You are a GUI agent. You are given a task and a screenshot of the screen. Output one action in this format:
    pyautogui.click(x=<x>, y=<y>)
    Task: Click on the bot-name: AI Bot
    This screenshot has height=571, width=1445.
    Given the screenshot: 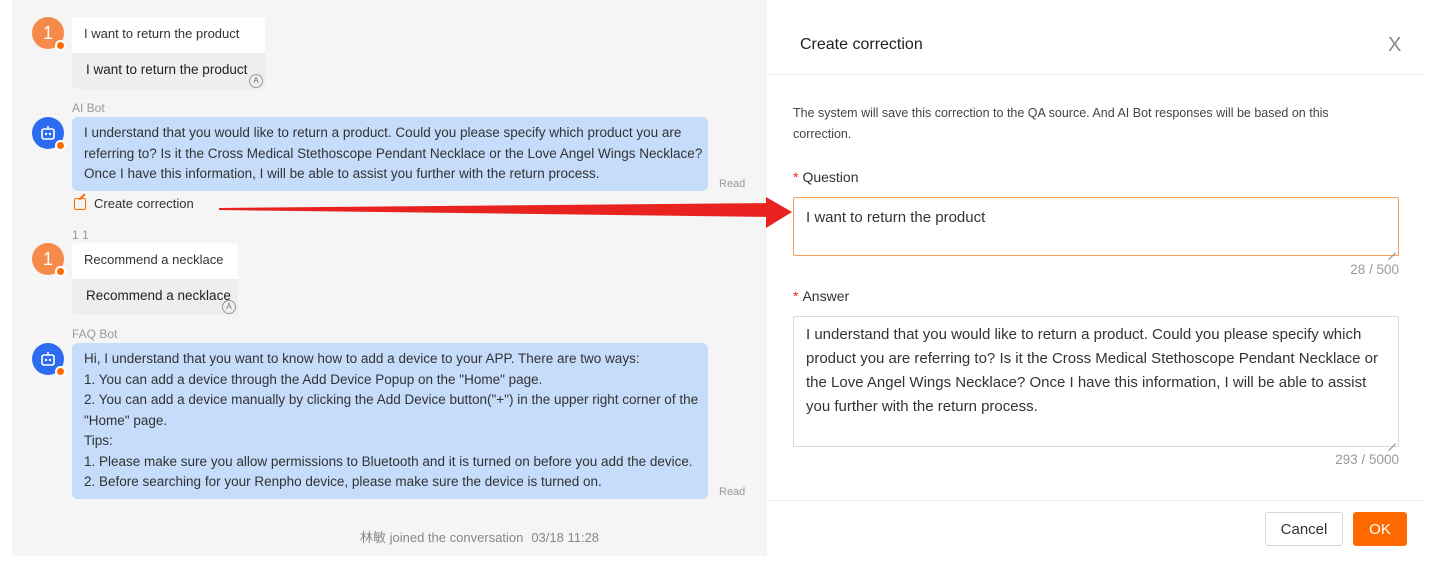 What is the action you would take?
    pyautogui.click(x=88, y=108)
    